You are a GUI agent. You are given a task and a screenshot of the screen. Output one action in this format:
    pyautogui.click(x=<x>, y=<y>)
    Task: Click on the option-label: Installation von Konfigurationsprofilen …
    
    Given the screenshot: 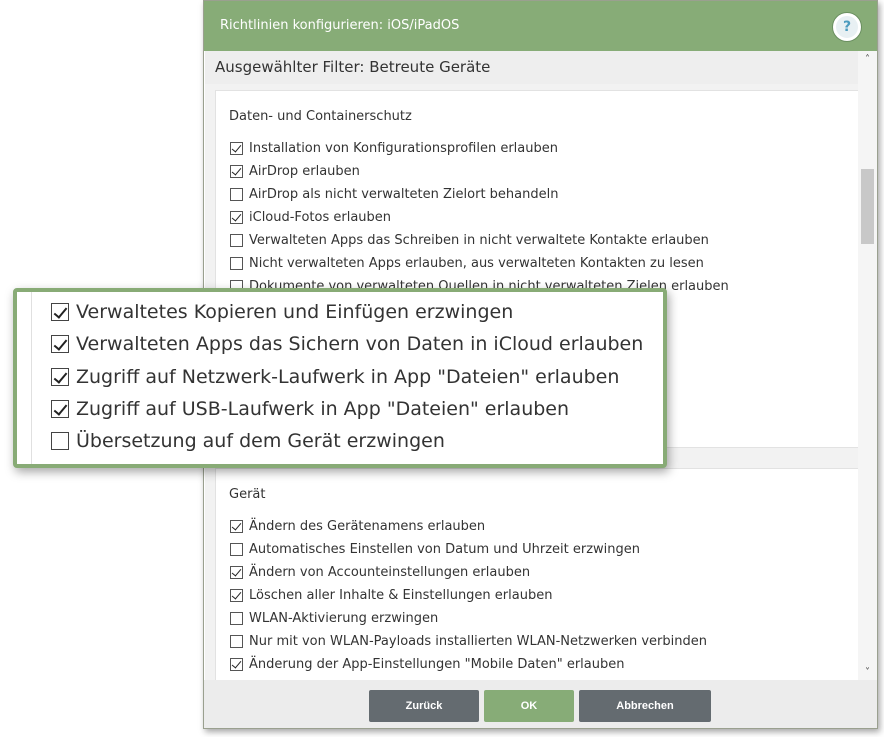 What is the action you would take?
    pyautogui.click(x=403, y=148)
    